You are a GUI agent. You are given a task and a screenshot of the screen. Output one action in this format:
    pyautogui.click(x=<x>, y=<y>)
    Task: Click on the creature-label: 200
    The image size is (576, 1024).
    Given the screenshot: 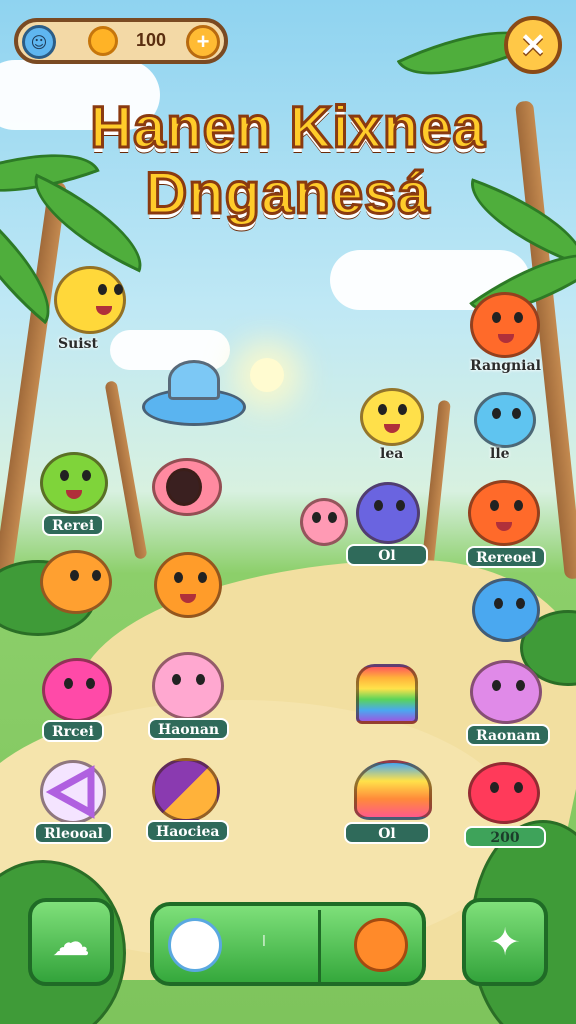 What is the action you would take?
    pyautogui.click(x=505, y=837)
    